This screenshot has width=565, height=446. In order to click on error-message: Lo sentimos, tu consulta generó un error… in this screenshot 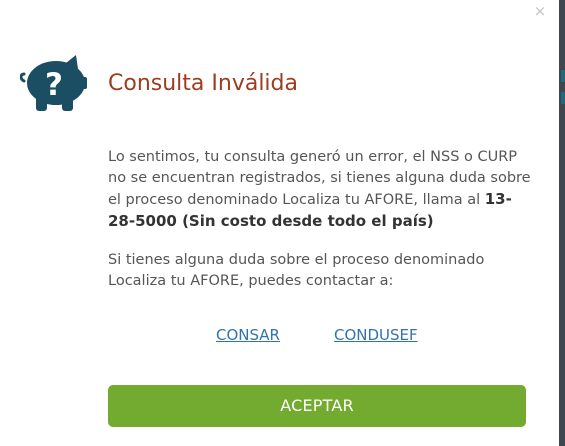, I will do `click(323, 190)`.